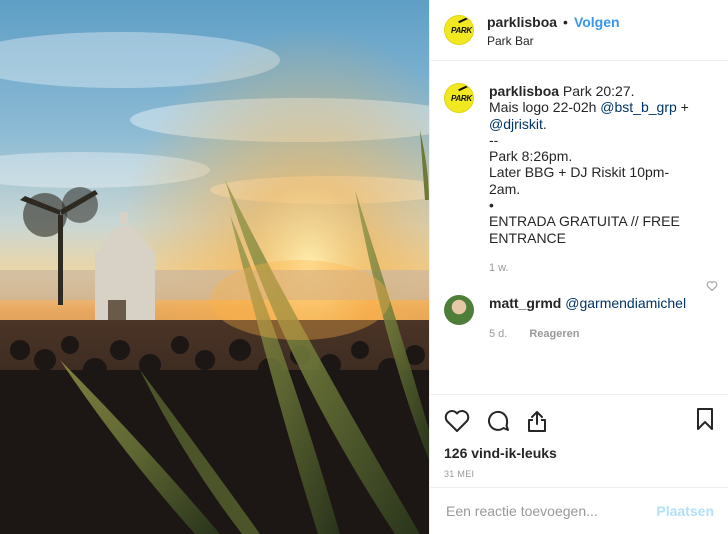 The height and width of the screenshot is (534, 728). Describe the element at coordinates (525, 303) in the screenshot. I see `commenter-username: matt_grmd` at that location.